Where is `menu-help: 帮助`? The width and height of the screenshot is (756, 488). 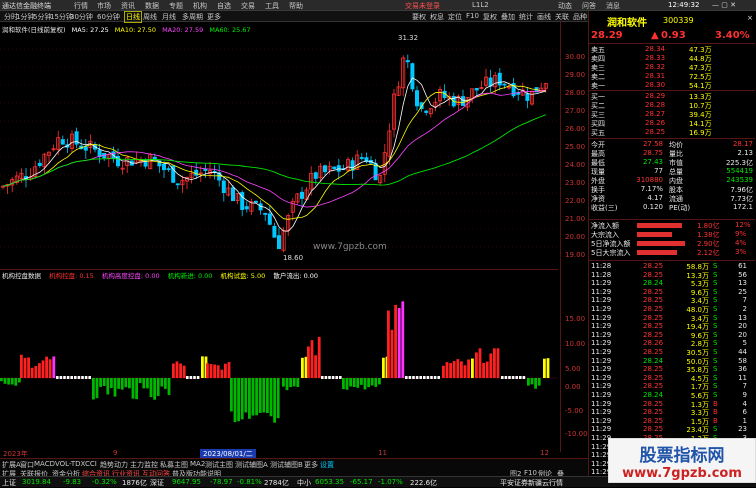 menu-help: 帮助 is located at coordinates (296, 6).